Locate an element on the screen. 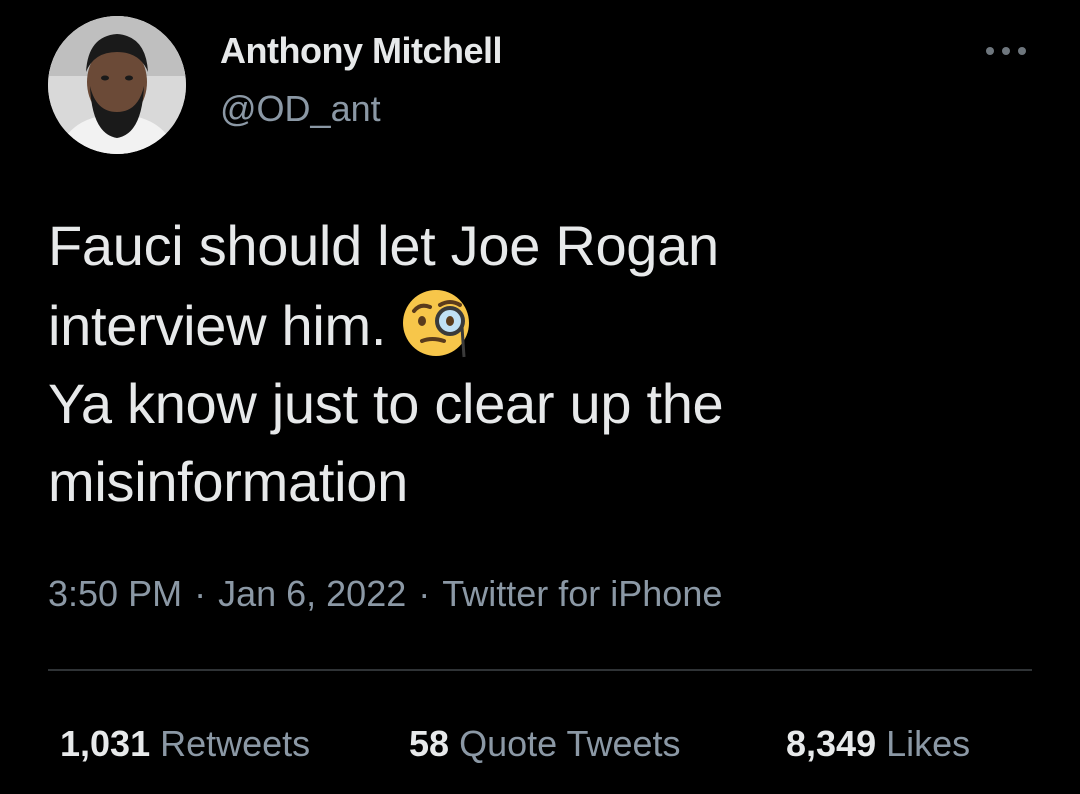 The width and height of the screenshot is (1080, 794). profile-photo-icon is located at coordinates (117, 85).